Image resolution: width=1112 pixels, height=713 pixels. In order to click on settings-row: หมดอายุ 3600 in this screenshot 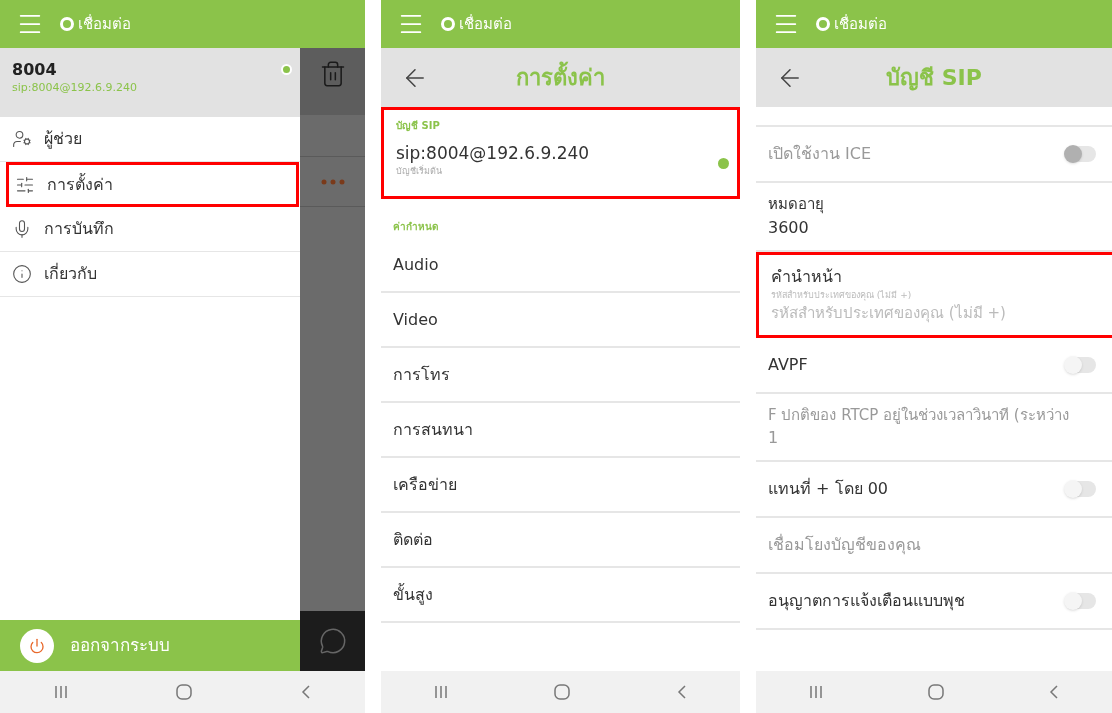, I will do `click(934, 217)`.